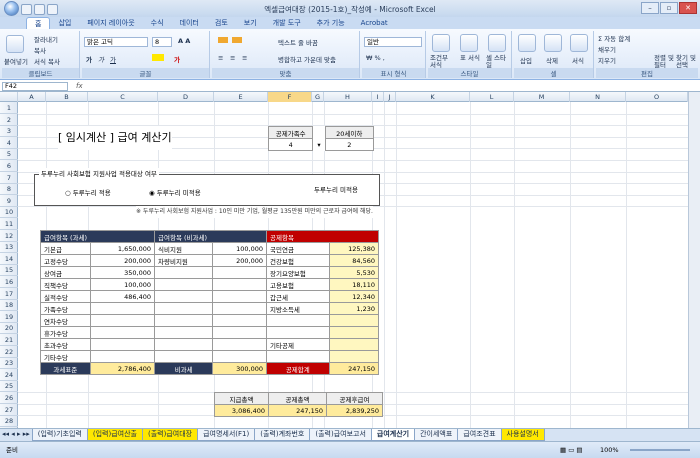 This screenshot has width=700, height=458. What do you see at coordinates (157, 23) in the screenshot?
I see `tab-formulas: 수식` at bounding box center [157, 23].